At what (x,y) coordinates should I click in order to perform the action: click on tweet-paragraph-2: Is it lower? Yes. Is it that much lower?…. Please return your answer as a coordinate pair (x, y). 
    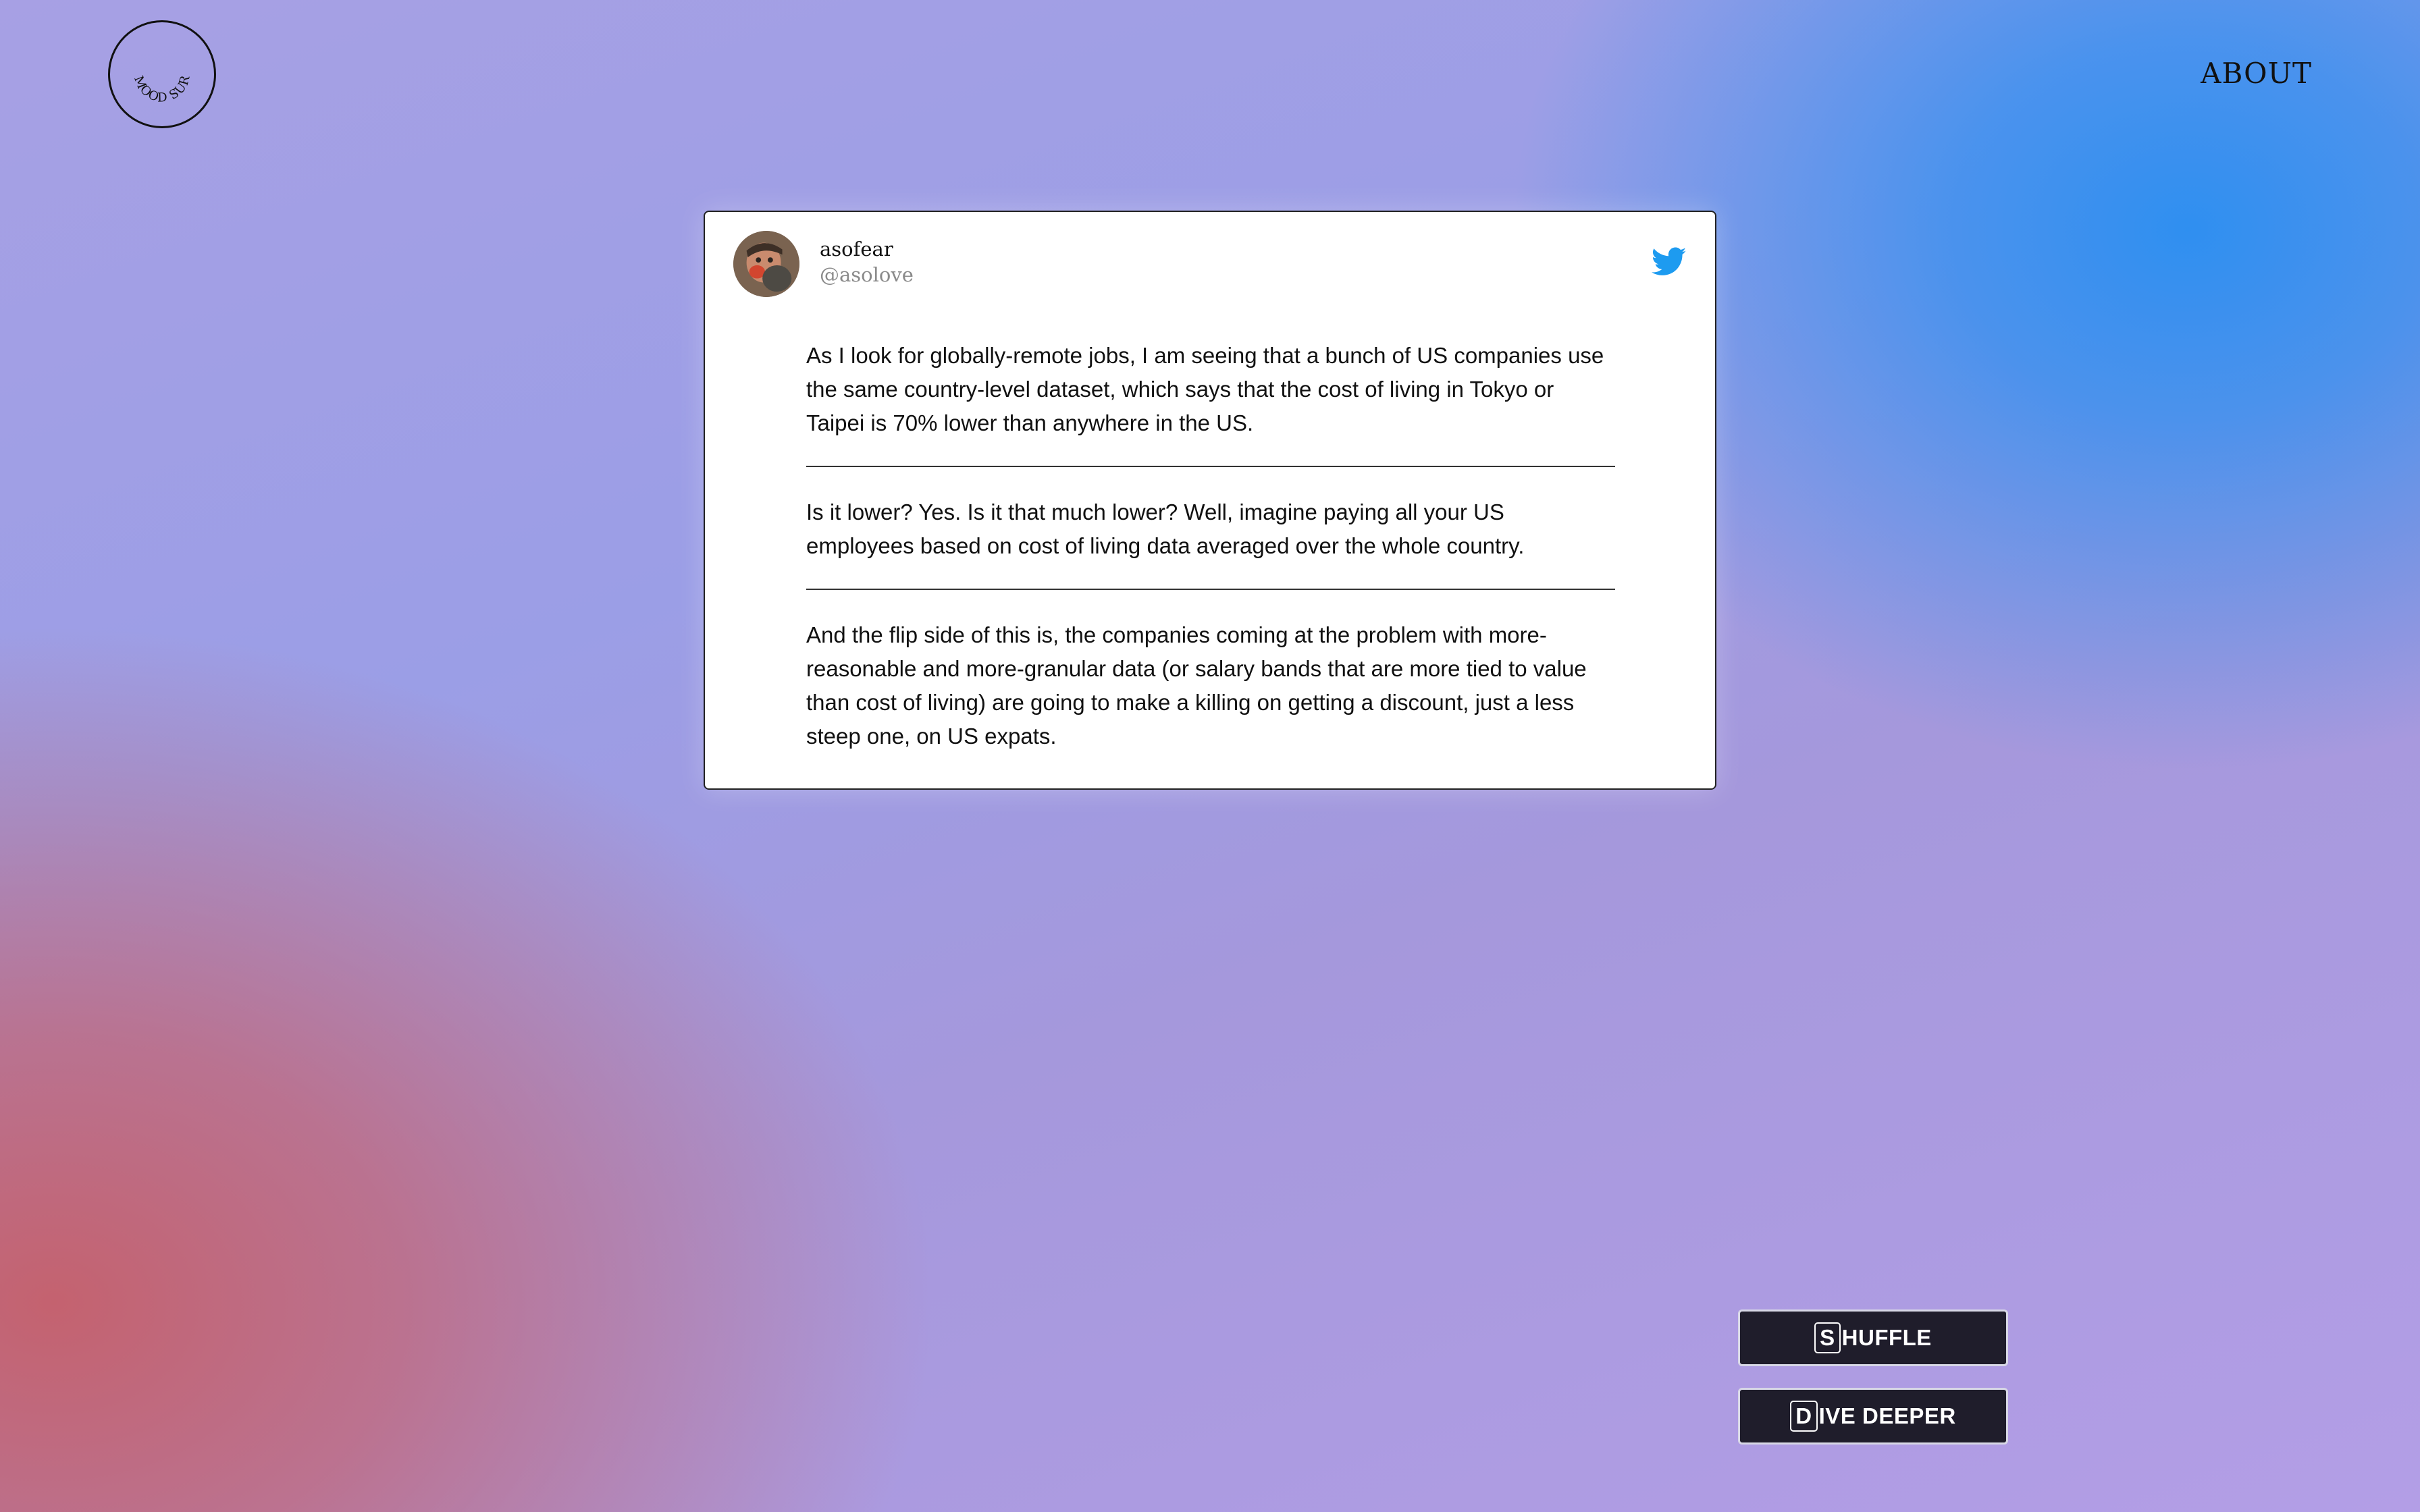
    Looking at the image, I should click on (1165, 529).